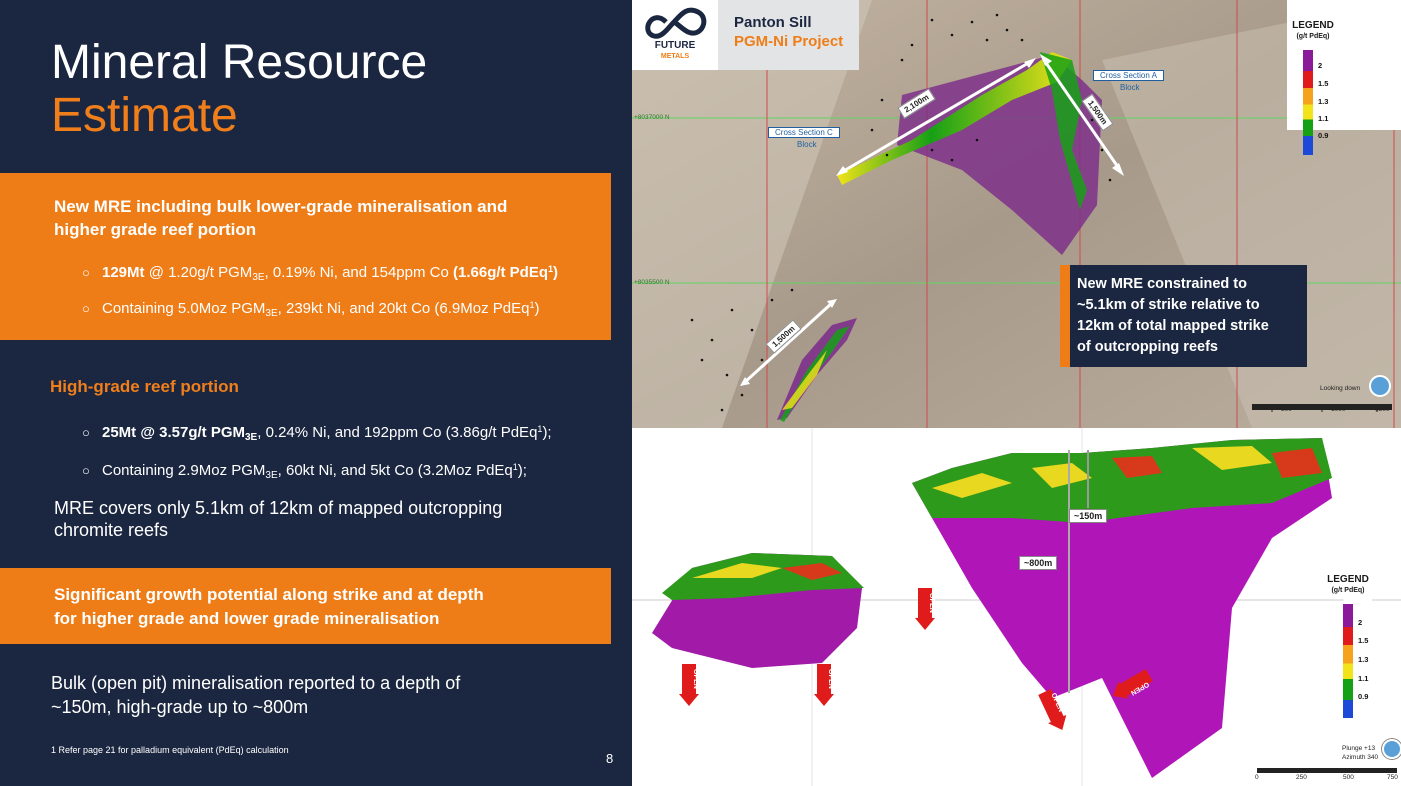  What do you see at coordinates (144, 386) in the screenshot?
I see `section2-heading: High-grade reef portion` at bounding box center [144, 386].